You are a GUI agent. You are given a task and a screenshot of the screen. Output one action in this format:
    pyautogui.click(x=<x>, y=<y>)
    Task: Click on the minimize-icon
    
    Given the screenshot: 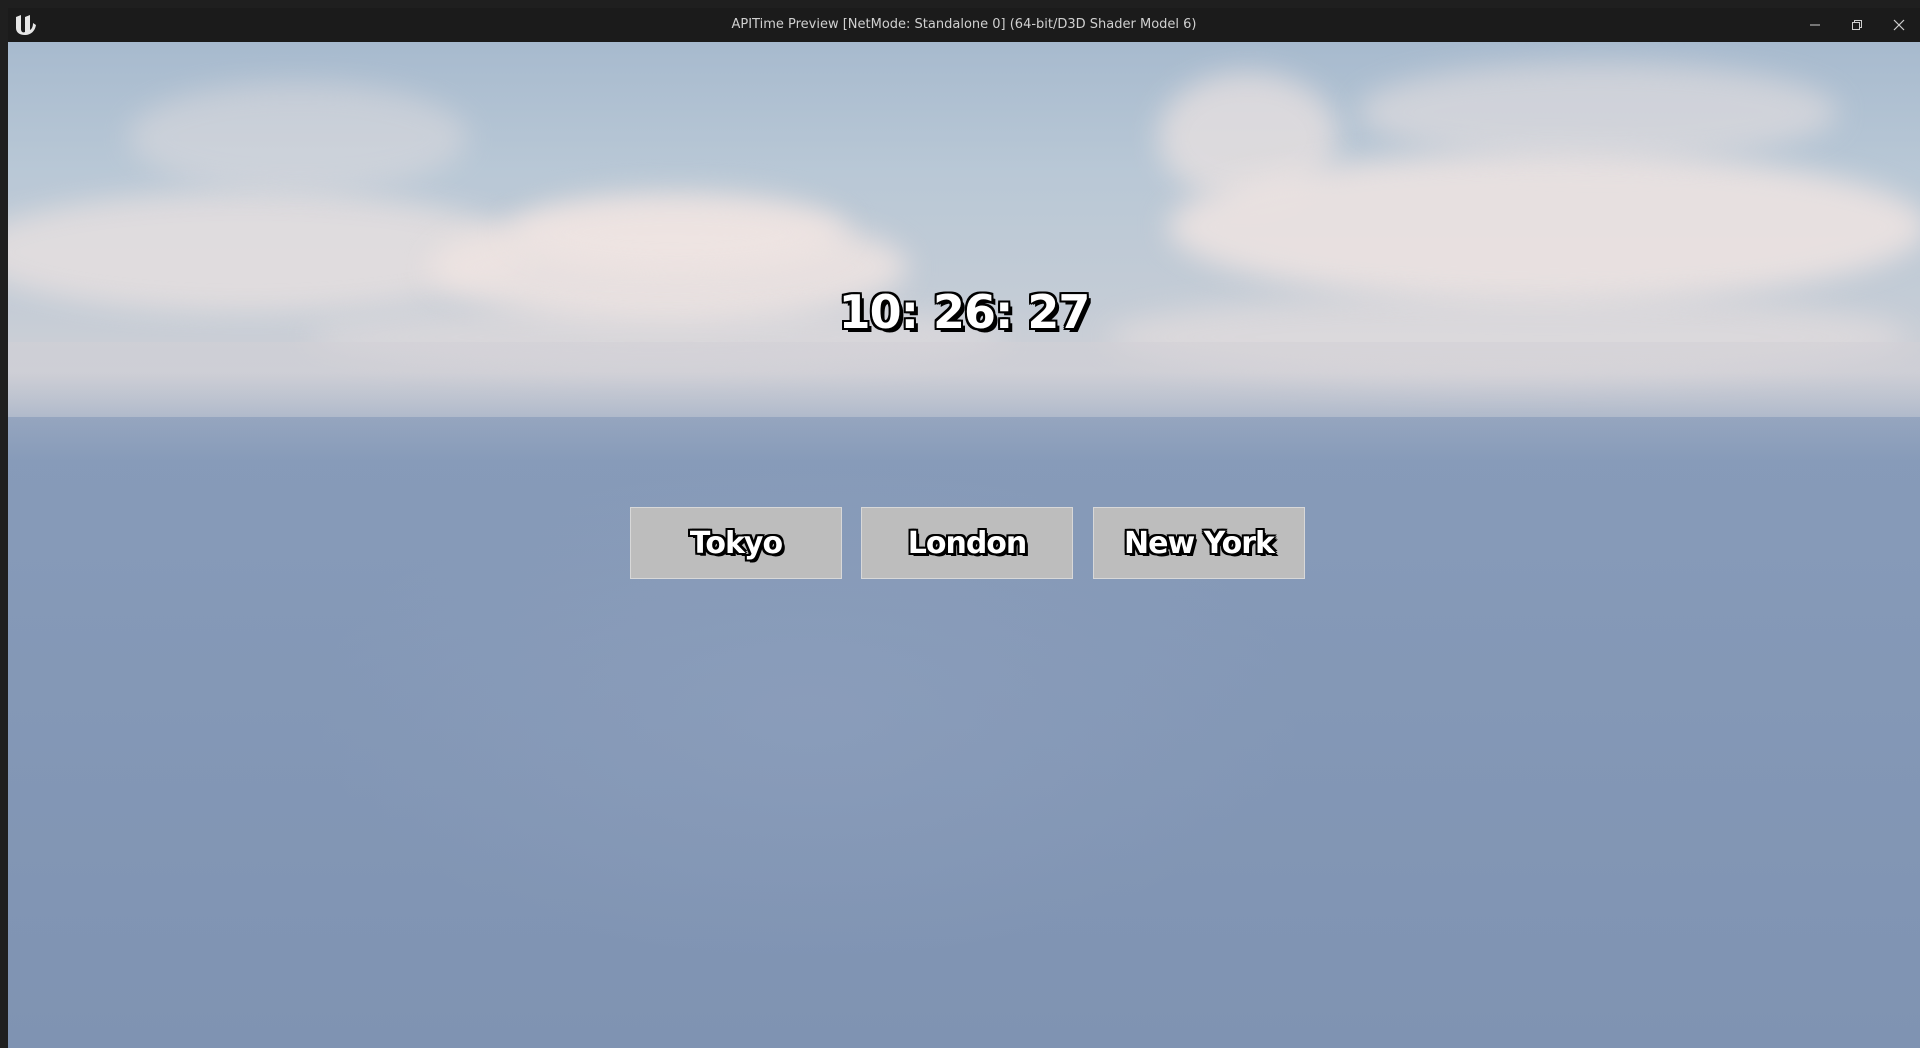 What is the action you would take?
    pyautogui.click(x=1815, y=25)
    